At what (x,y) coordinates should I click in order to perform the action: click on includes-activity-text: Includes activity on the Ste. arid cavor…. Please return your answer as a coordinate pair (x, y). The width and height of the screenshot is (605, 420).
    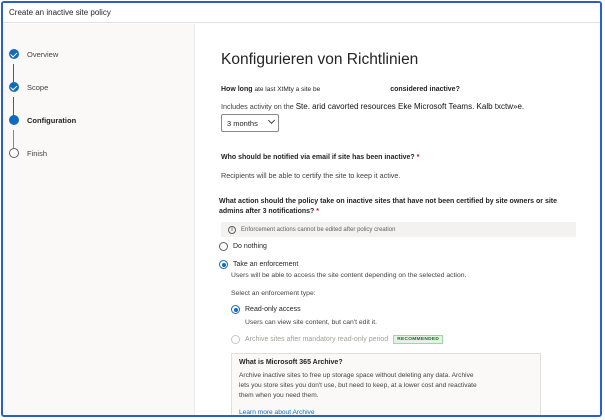
    Looking at the image, I should click on (372, 106).